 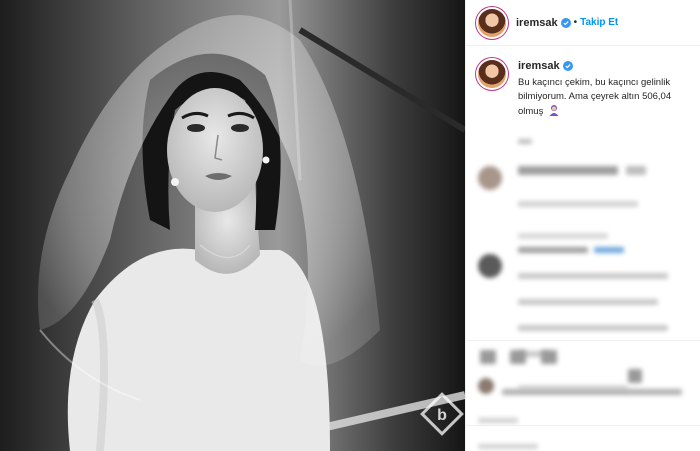 What do you see at coordinates (537, 23) in the screenshot?
I see `username-link: iremsak` at bounding box center [537, 23].